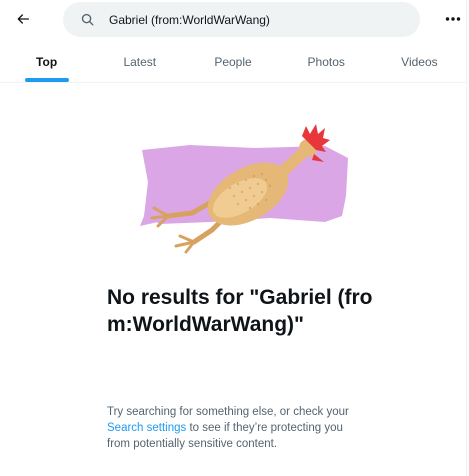  I want to click on search-tabs: Top Latest People Photos Videos, so click(233, 62).